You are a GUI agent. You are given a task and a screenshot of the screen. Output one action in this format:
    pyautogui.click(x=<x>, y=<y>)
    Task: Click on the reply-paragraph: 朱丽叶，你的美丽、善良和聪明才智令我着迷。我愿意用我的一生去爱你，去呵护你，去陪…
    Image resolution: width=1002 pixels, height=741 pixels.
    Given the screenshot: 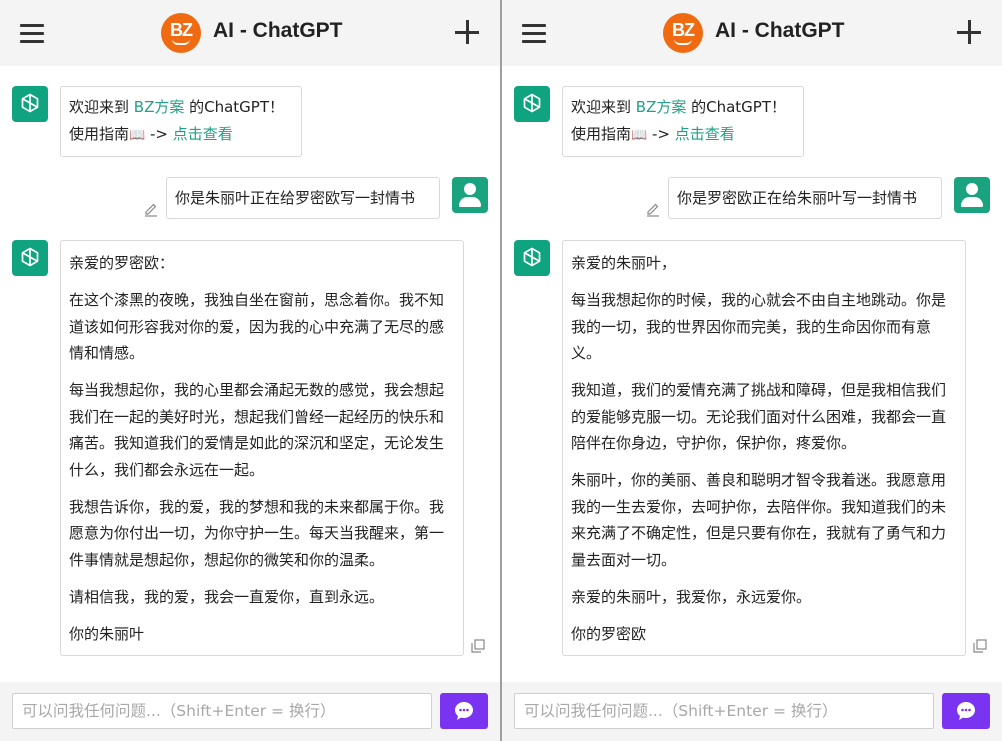 What is the action you would take?
    pyautogui.click(x=759, y=520)
    